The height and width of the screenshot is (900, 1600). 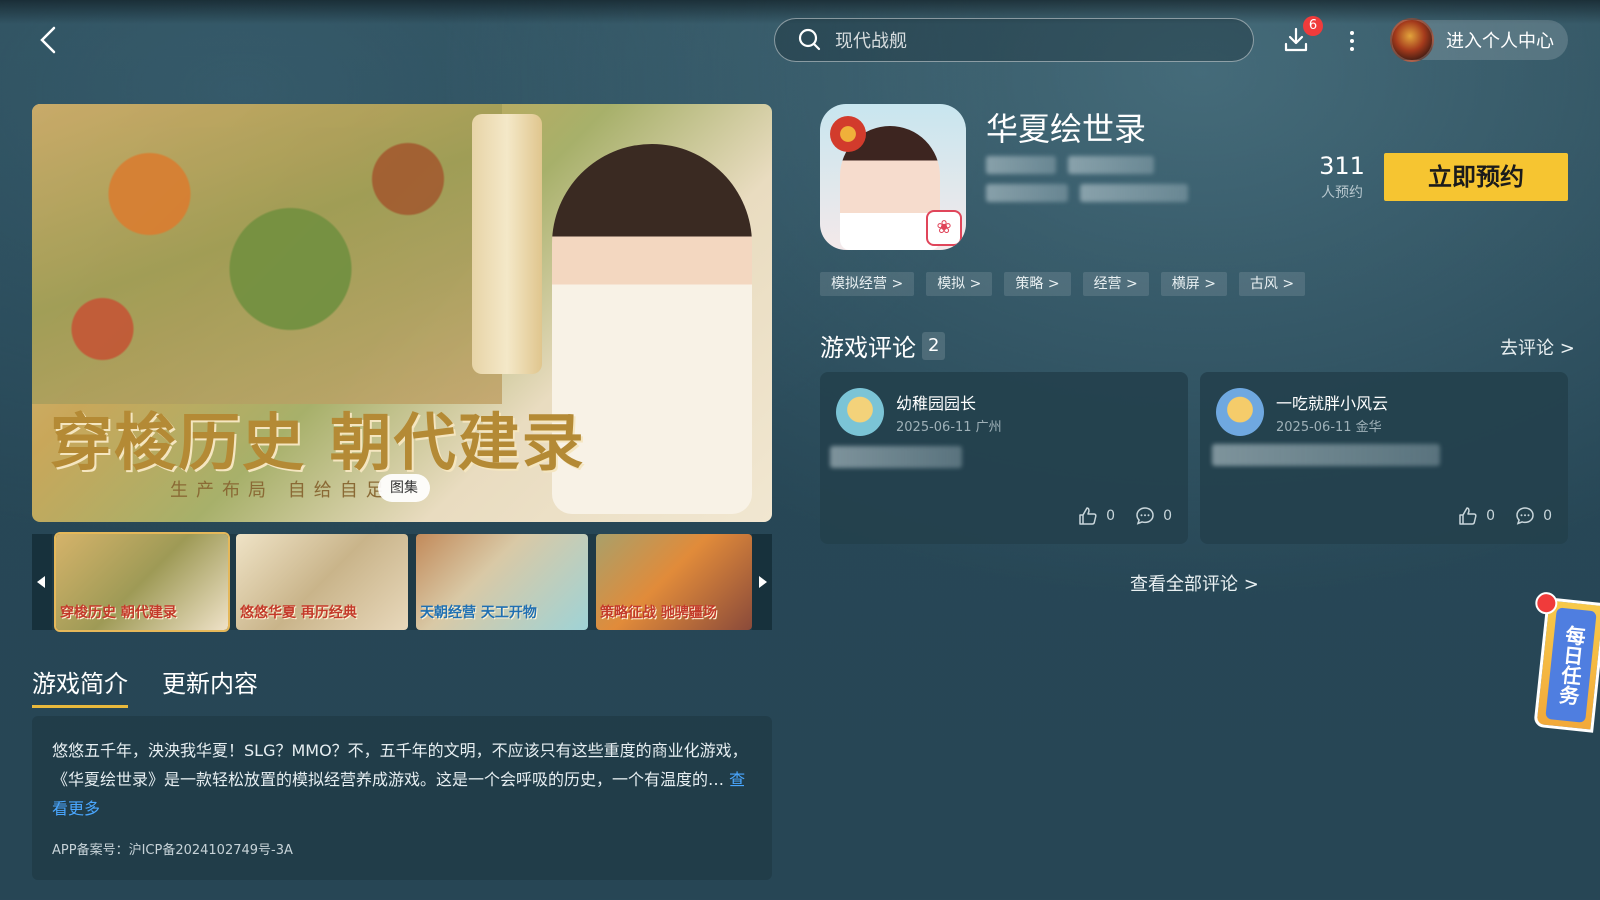 I want to click on back-button, so click(x=49, y=40).